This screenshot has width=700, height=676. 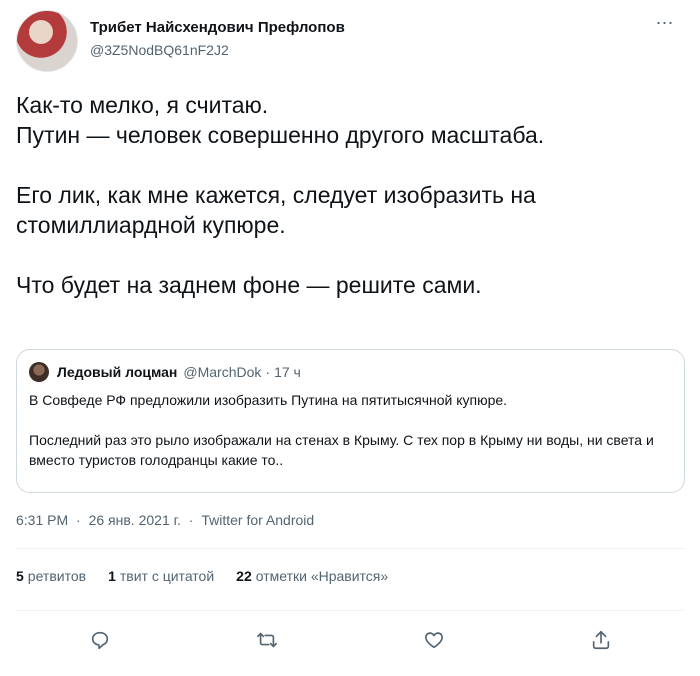 I want to click on reply-button, so click(x=100, y=640).